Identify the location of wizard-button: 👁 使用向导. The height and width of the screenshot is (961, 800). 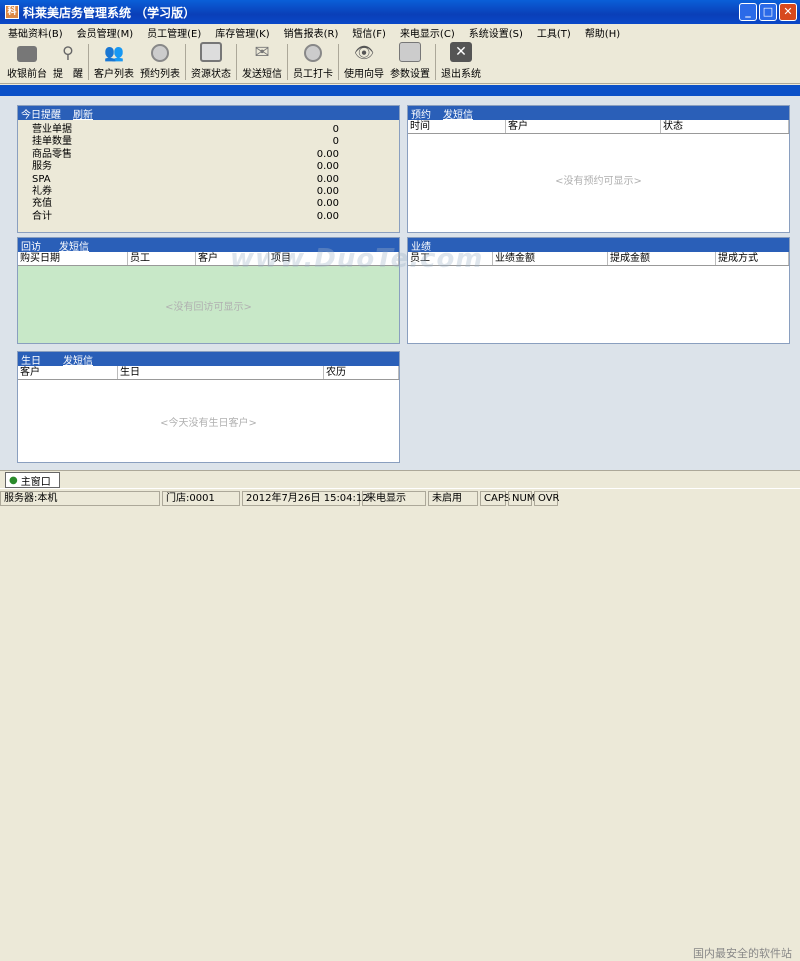
(364, 61).